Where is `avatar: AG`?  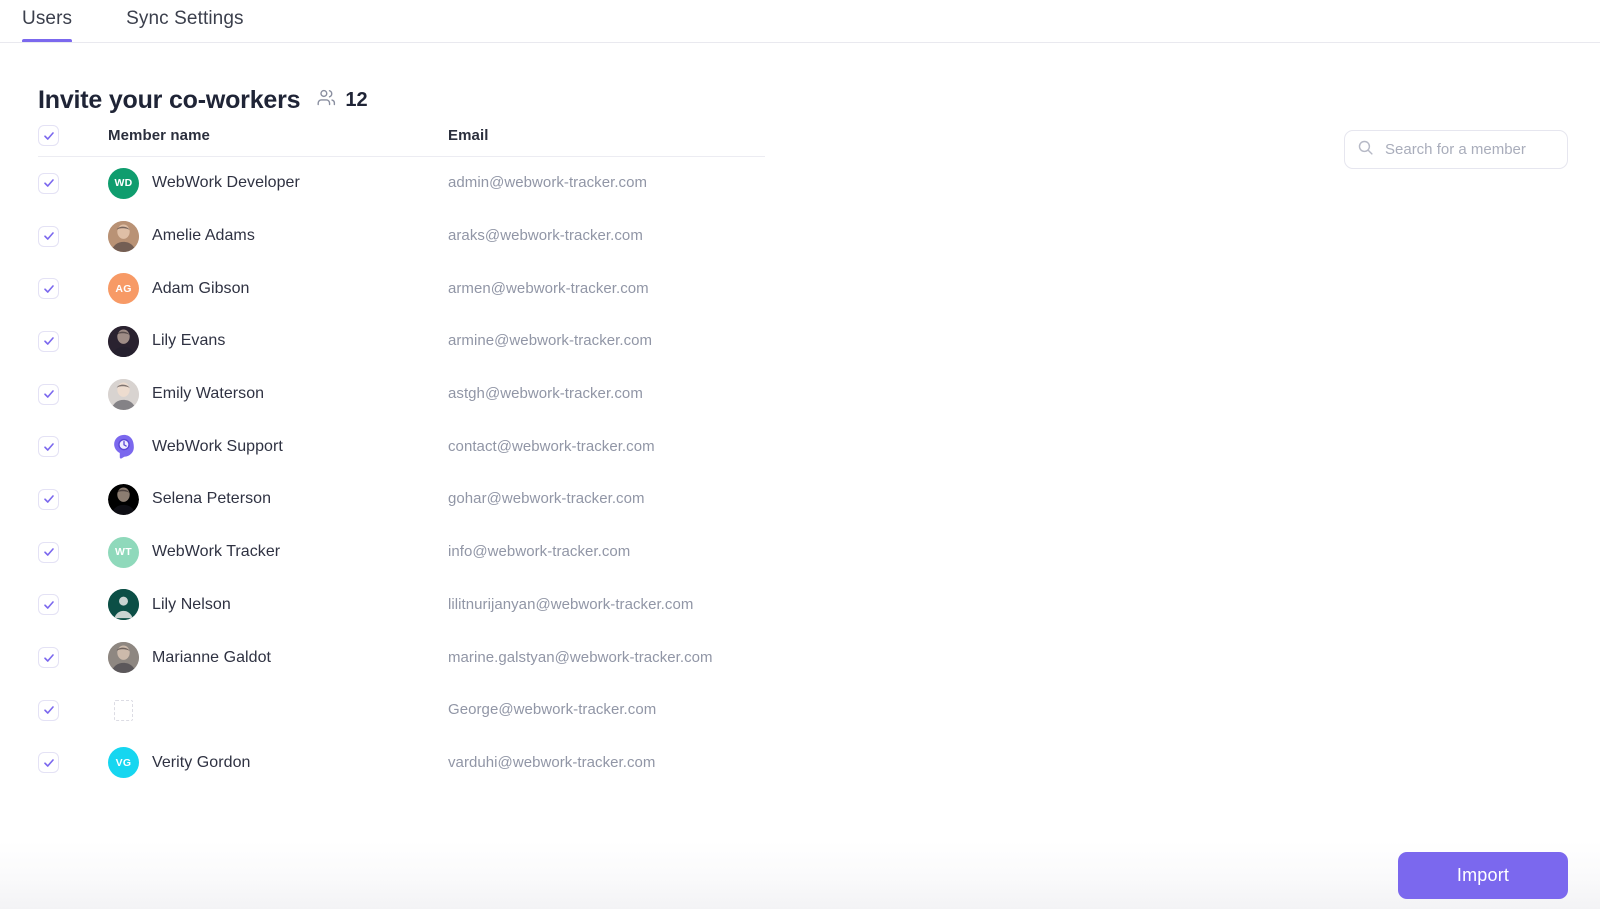
avatar: AG is located at coordinates (123, 289).